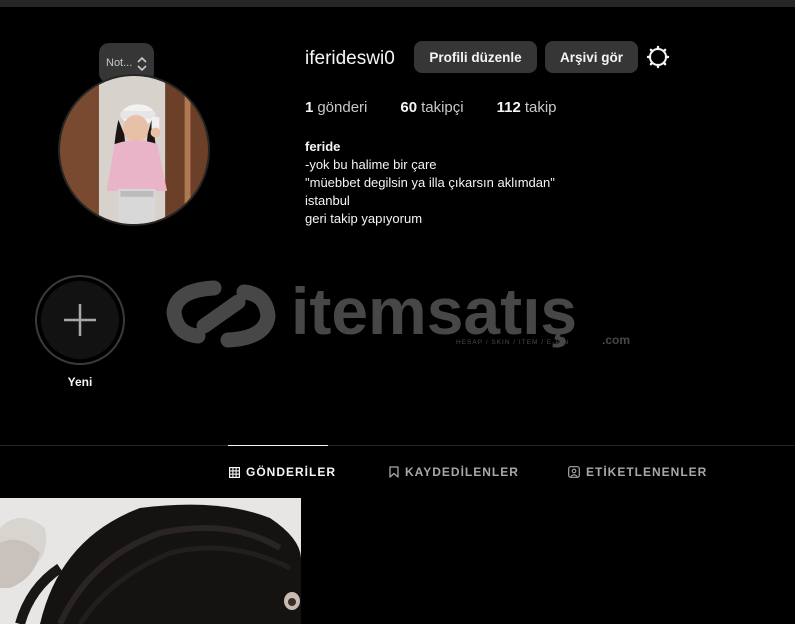 The image size is (795, 624). I want to click on bio-name: feride, so click(323, 146).